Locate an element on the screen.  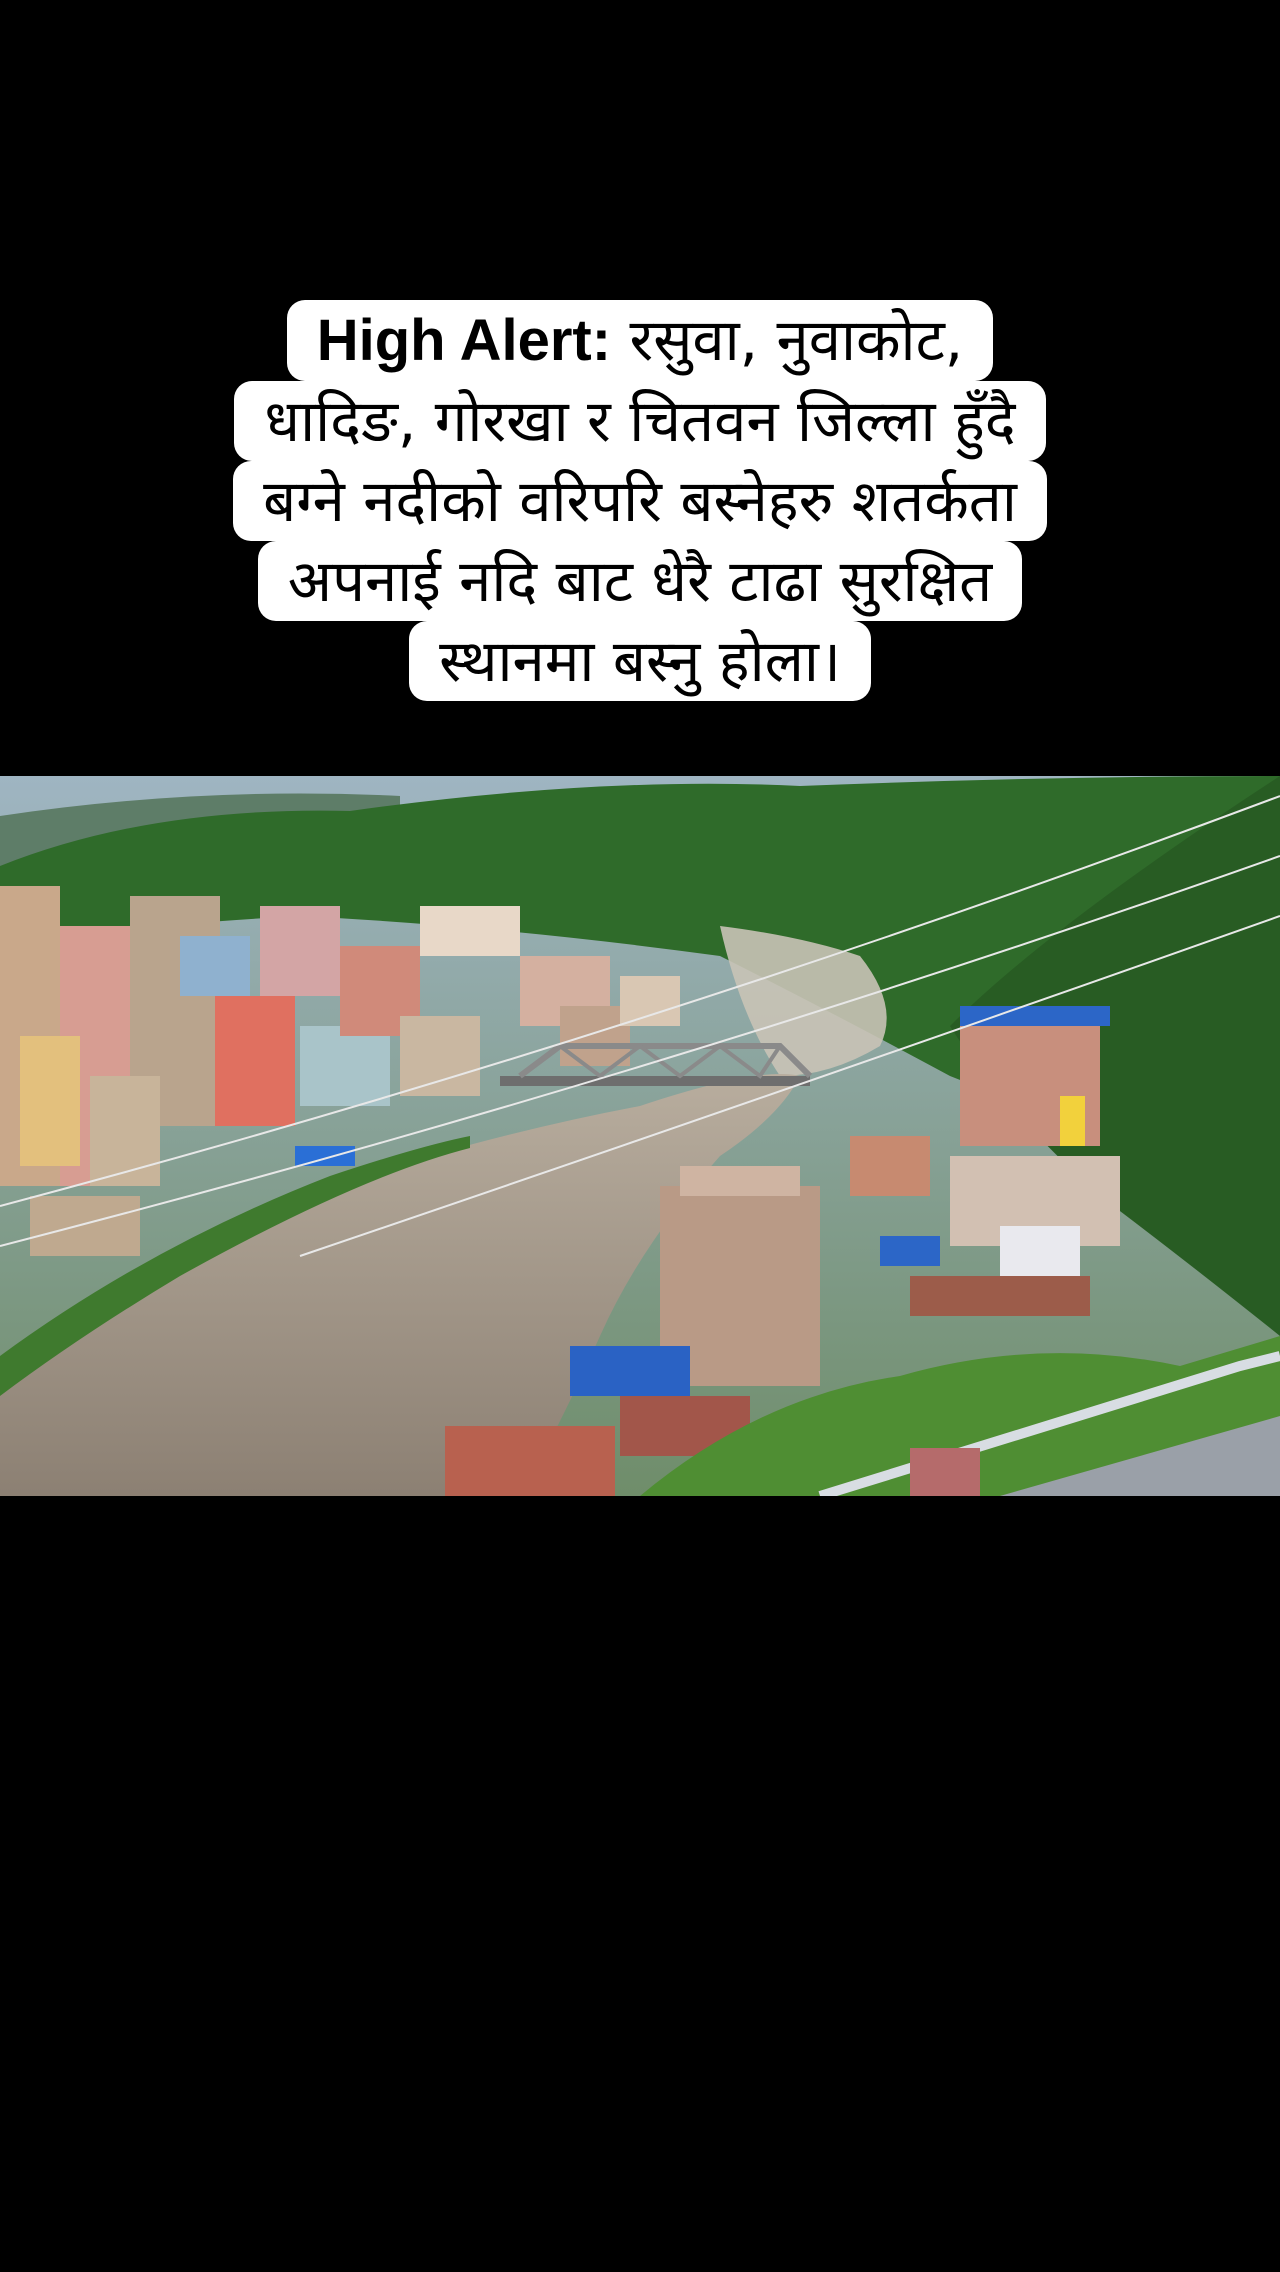
caption-line-2: धादिङ, गोरखा र चितवन जिल्ला हुँदै is located at coordinates (640, 421).